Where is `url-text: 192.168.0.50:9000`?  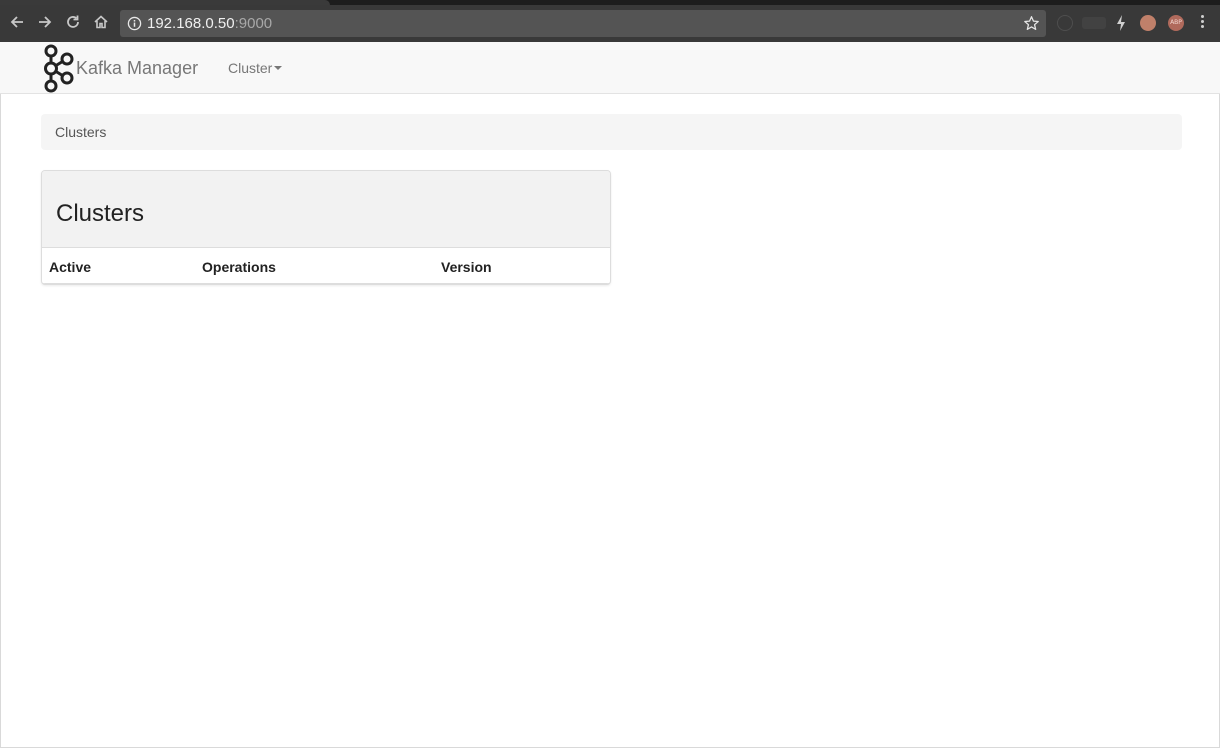 url-text: 192.168.0.50:9000 is located at coordinates (209, 23).